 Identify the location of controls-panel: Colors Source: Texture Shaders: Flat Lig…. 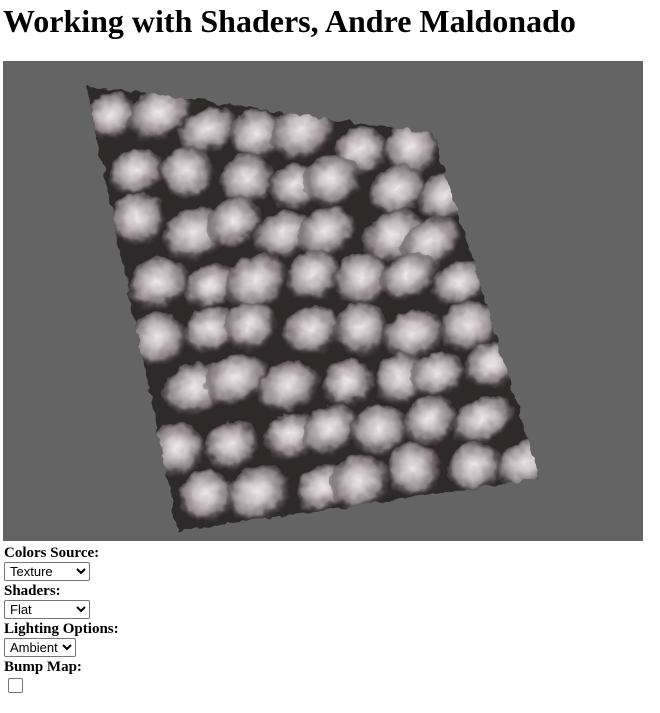
(204, 619).